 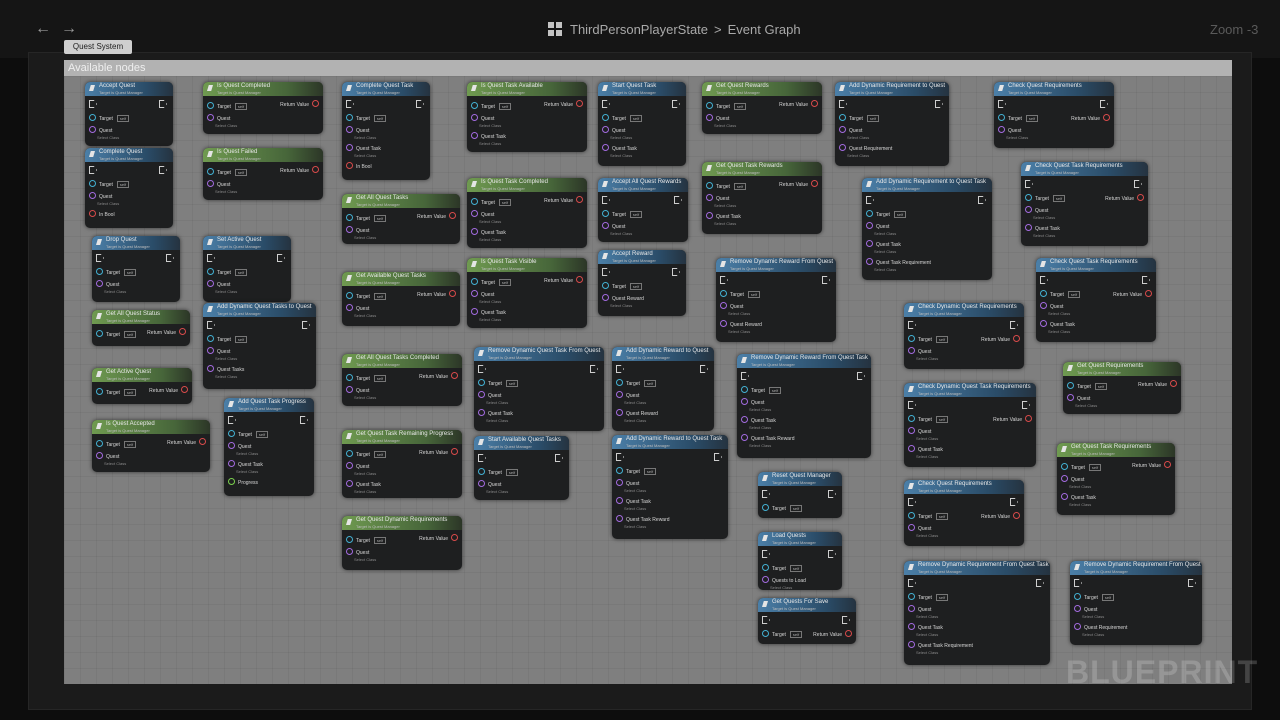 What do you see at coordinates (69, 29) in the screenshot?
I see `forward-arrow-icon: →` at bounding box center [69, 29].